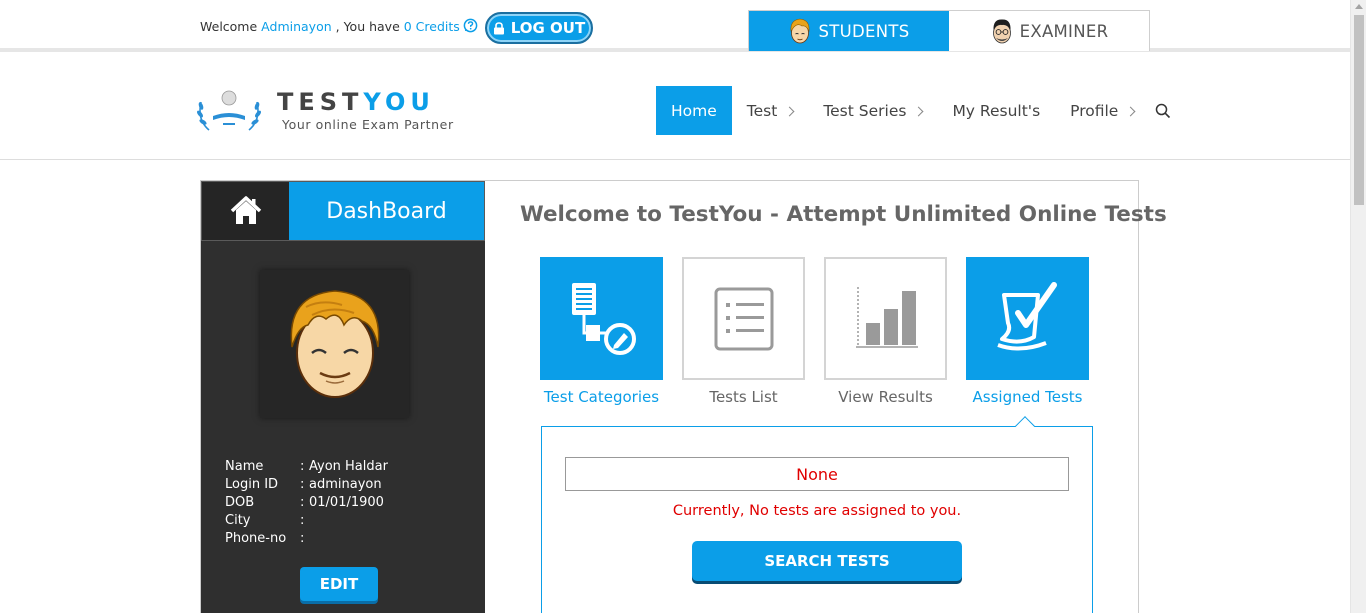  I want to click on lock-icon, so click(498, 27).